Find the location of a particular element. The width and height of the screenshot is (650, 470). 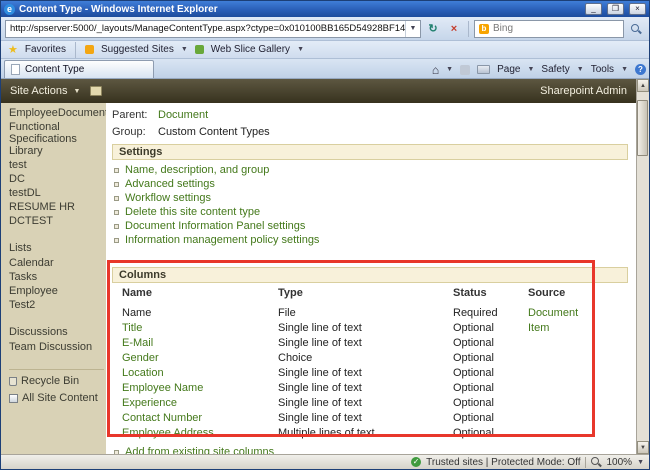

settings-section-header: Settings is located at coordinates (370, 152).